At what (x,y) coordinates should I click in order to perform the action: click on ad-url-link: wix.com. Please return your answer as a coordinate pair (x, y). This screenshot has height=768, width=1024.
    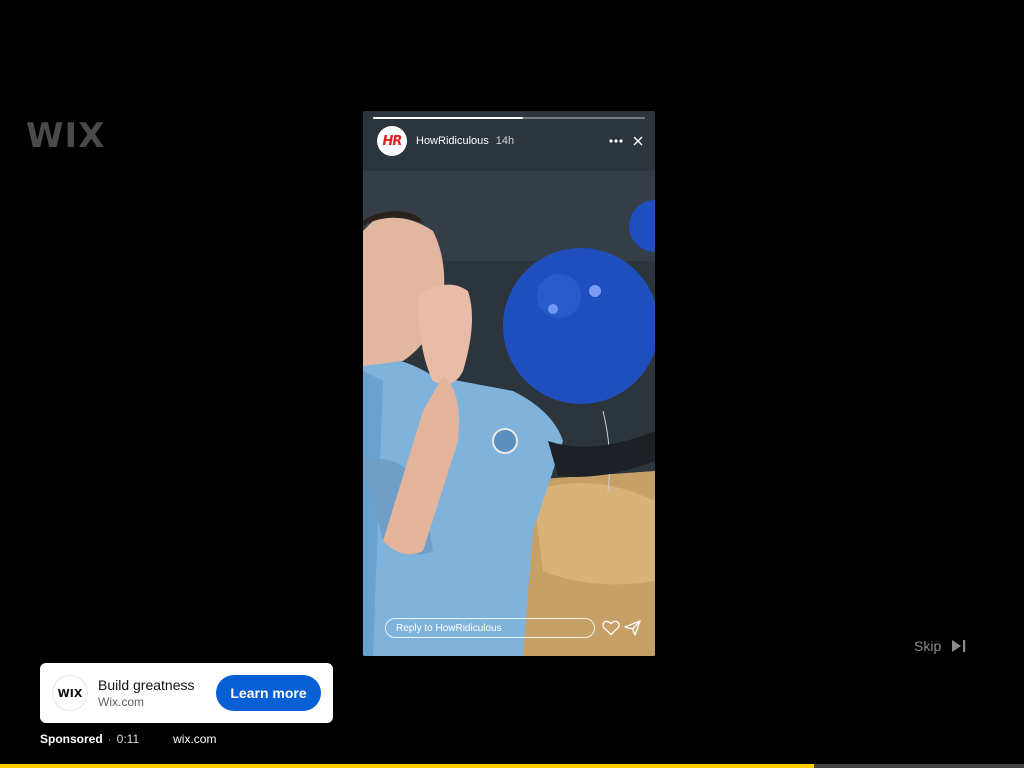
    Looking at the image, I should click on (194, 739).